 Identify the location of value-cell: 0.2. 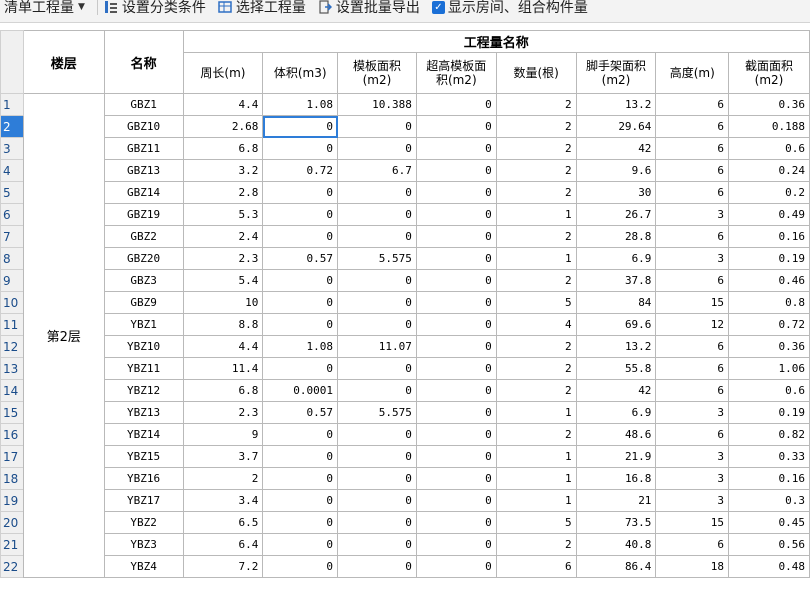
(769, 192).